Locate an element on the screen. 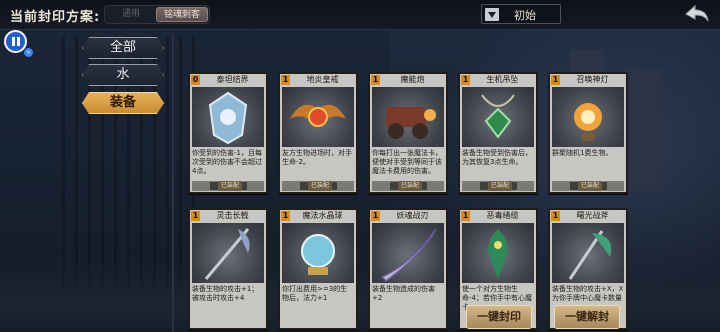 The height and width of the screenshot is (332, 720). card-description: 友方生物进场时，对手生命-2。 is located at coordinates (317, 157).